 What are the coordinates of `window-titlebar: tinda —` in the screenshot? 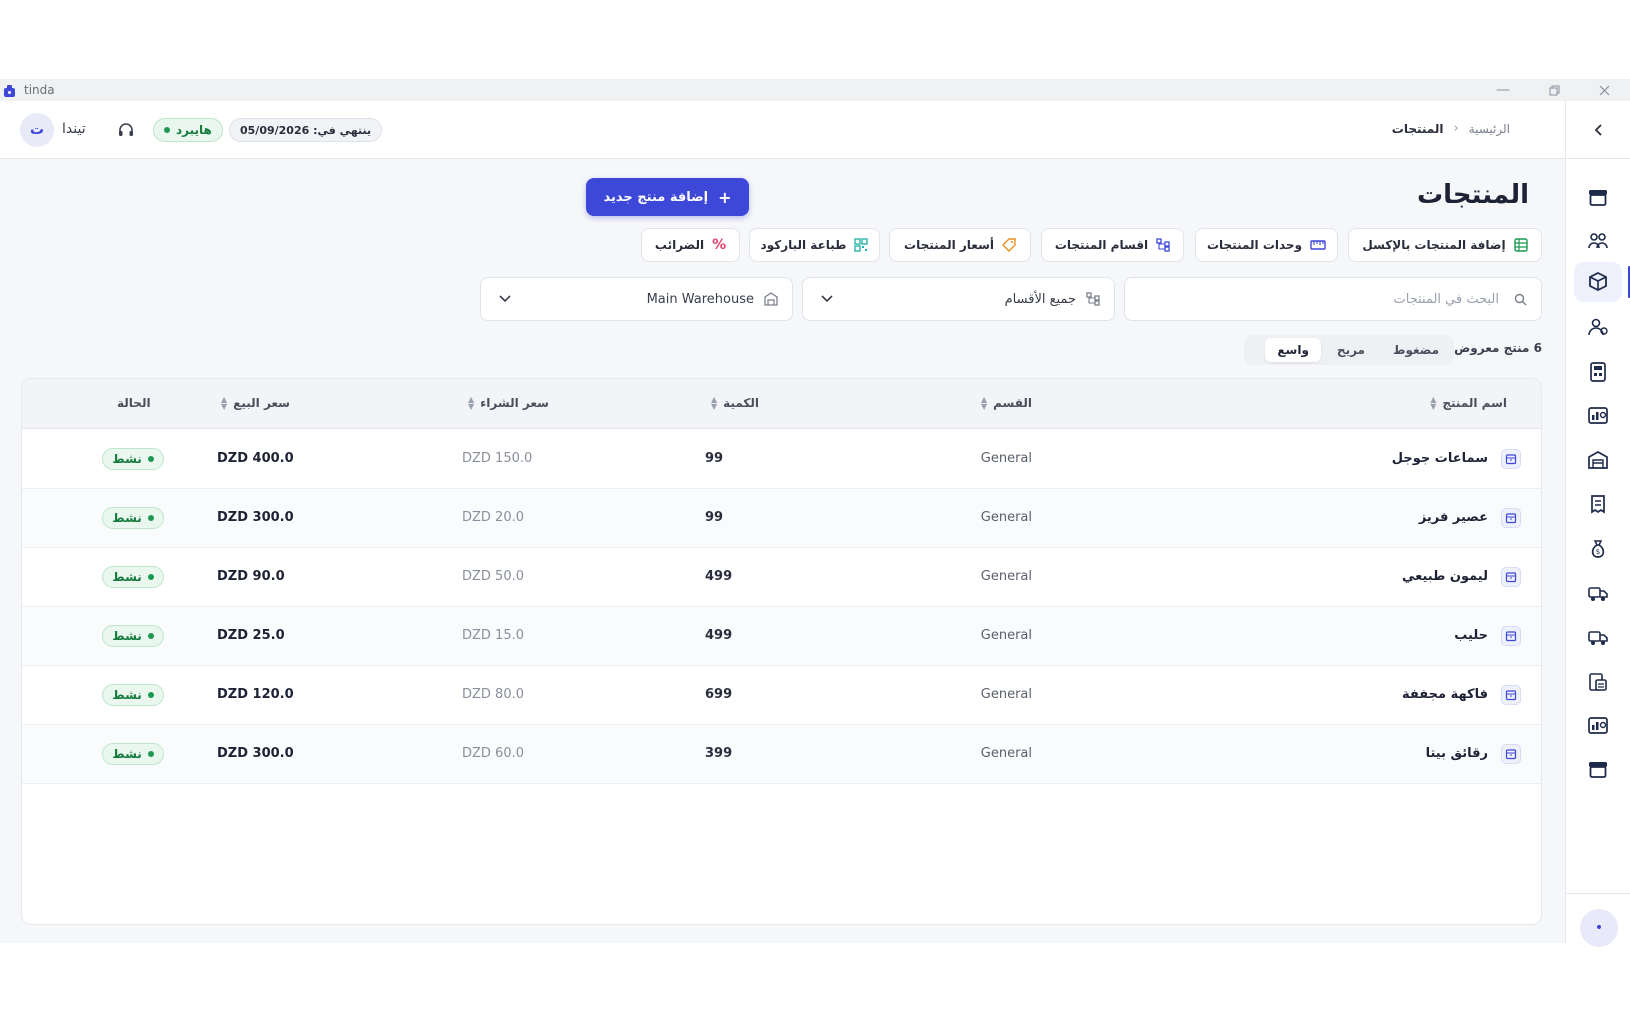 It's located at (815, 90).